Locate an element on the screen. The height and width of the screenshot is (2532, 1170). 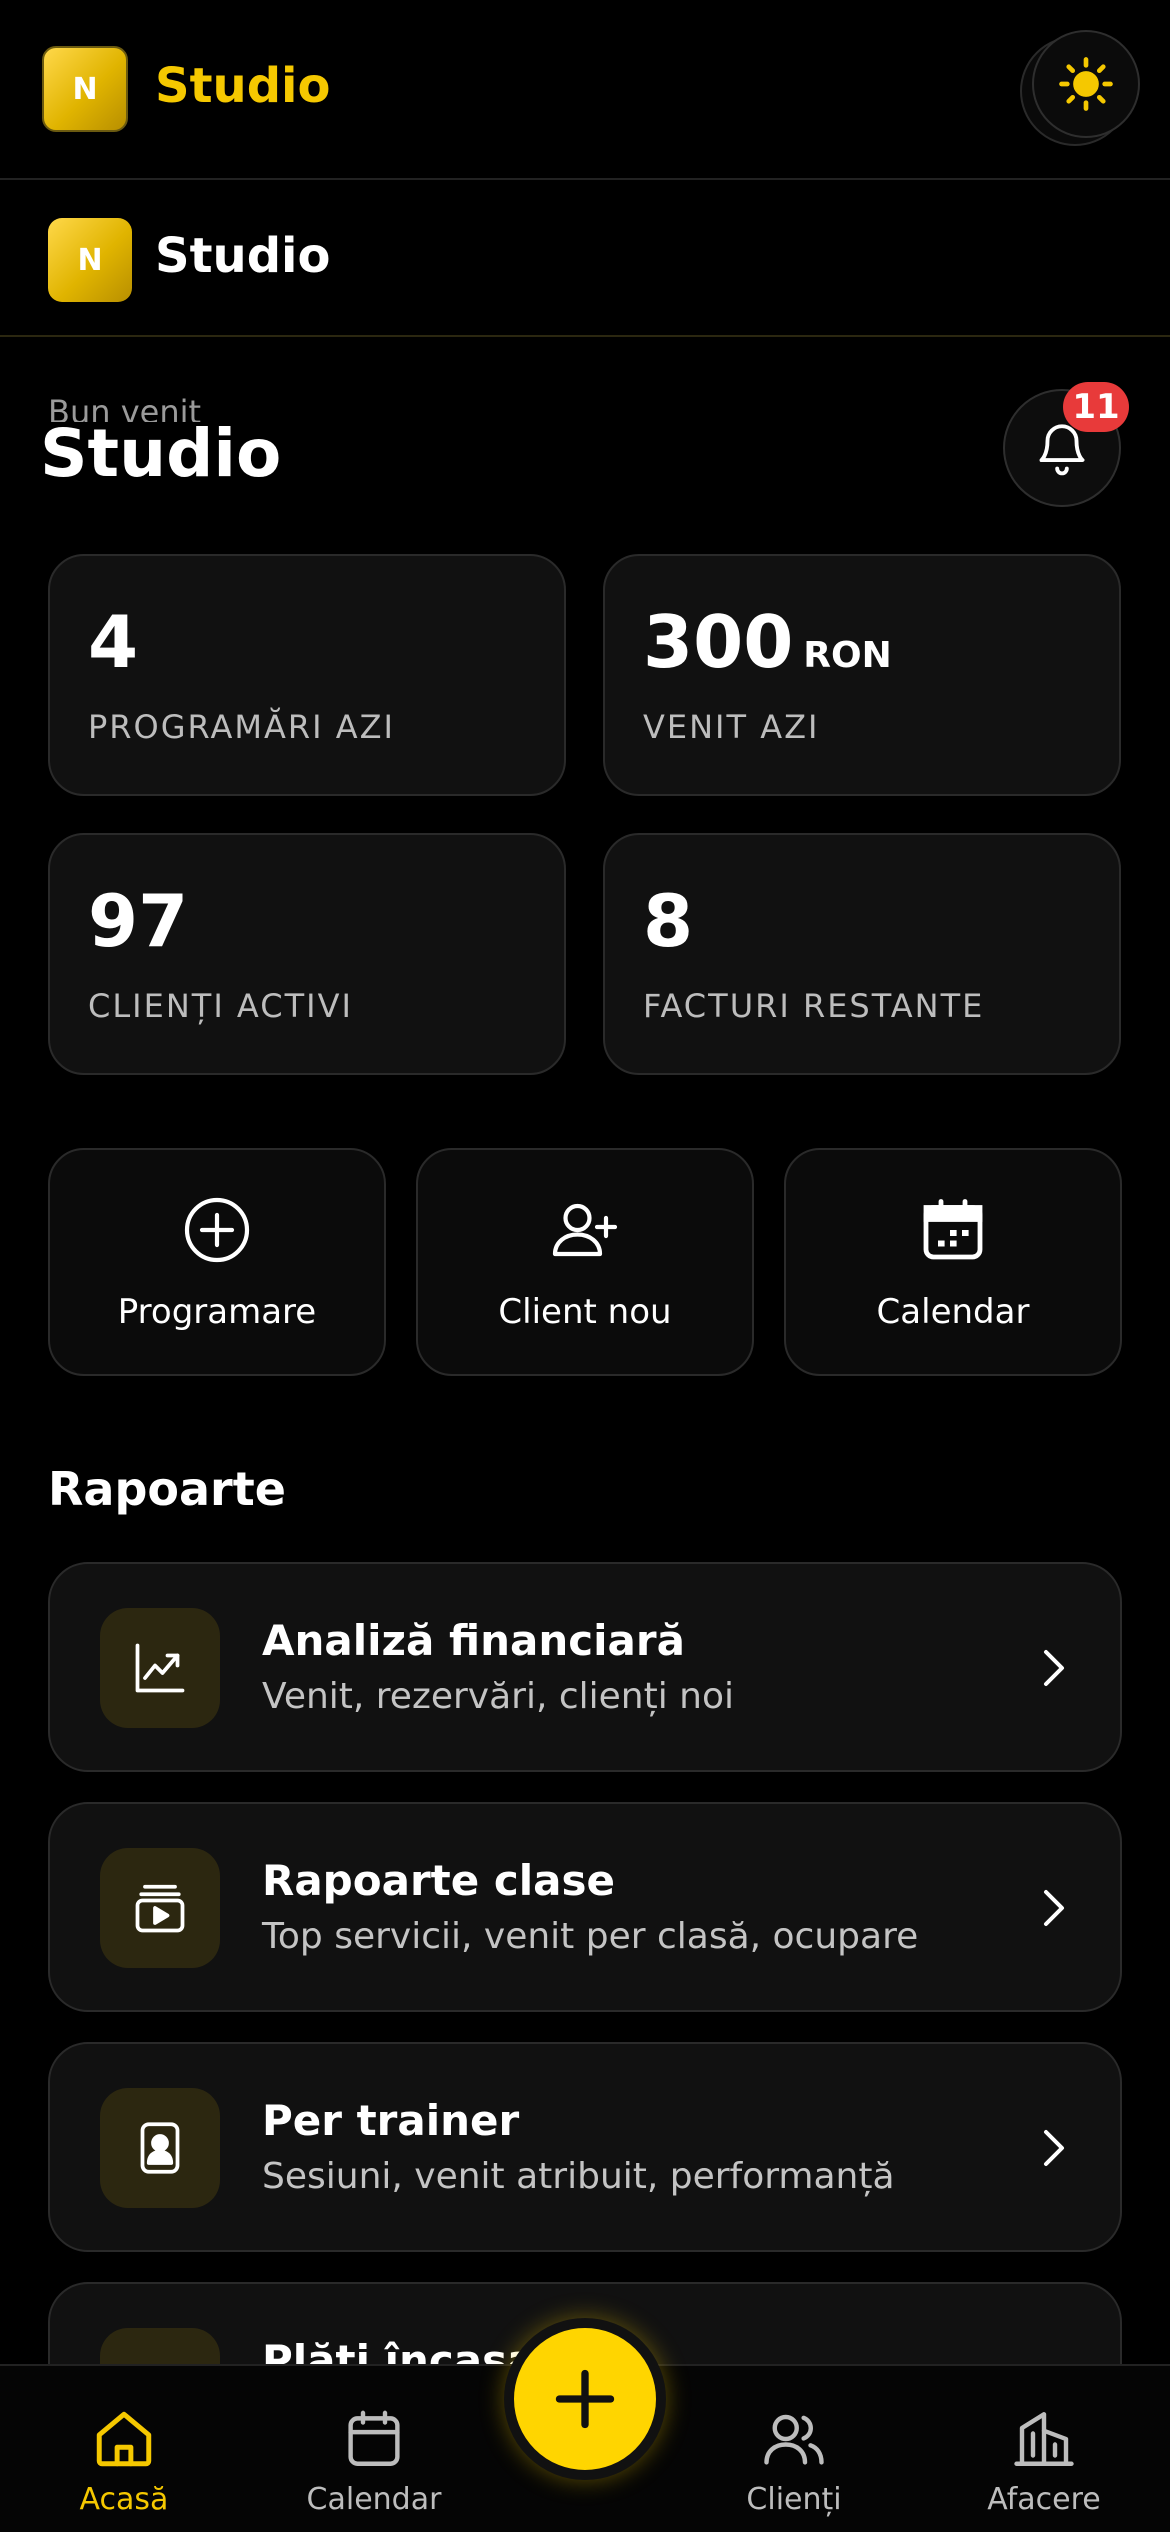
report-subtitle: Top servicii, venit per clasă, ocupare is located at coordinates (590, 1936).